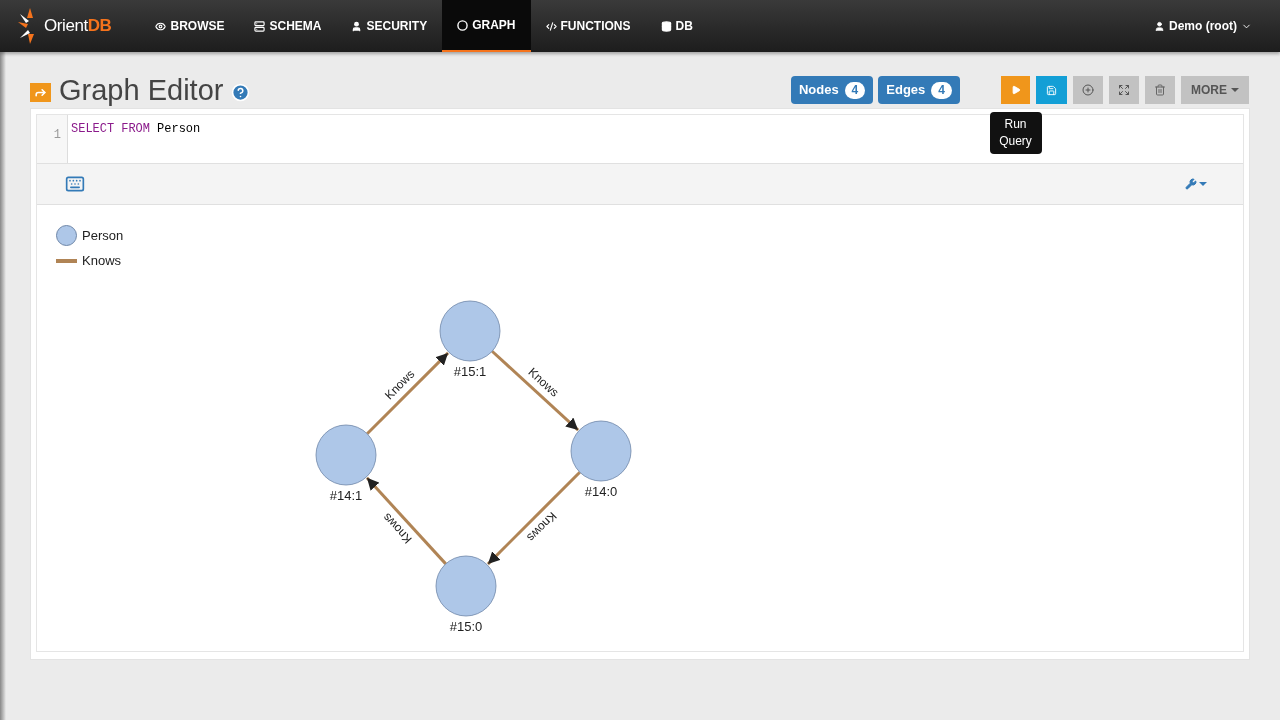 The width and height of the screenshot is (1280, 720). Describe the element at coordinates (141, 90) in the screenshot. I see `page-title: Graph Editor` at that location.